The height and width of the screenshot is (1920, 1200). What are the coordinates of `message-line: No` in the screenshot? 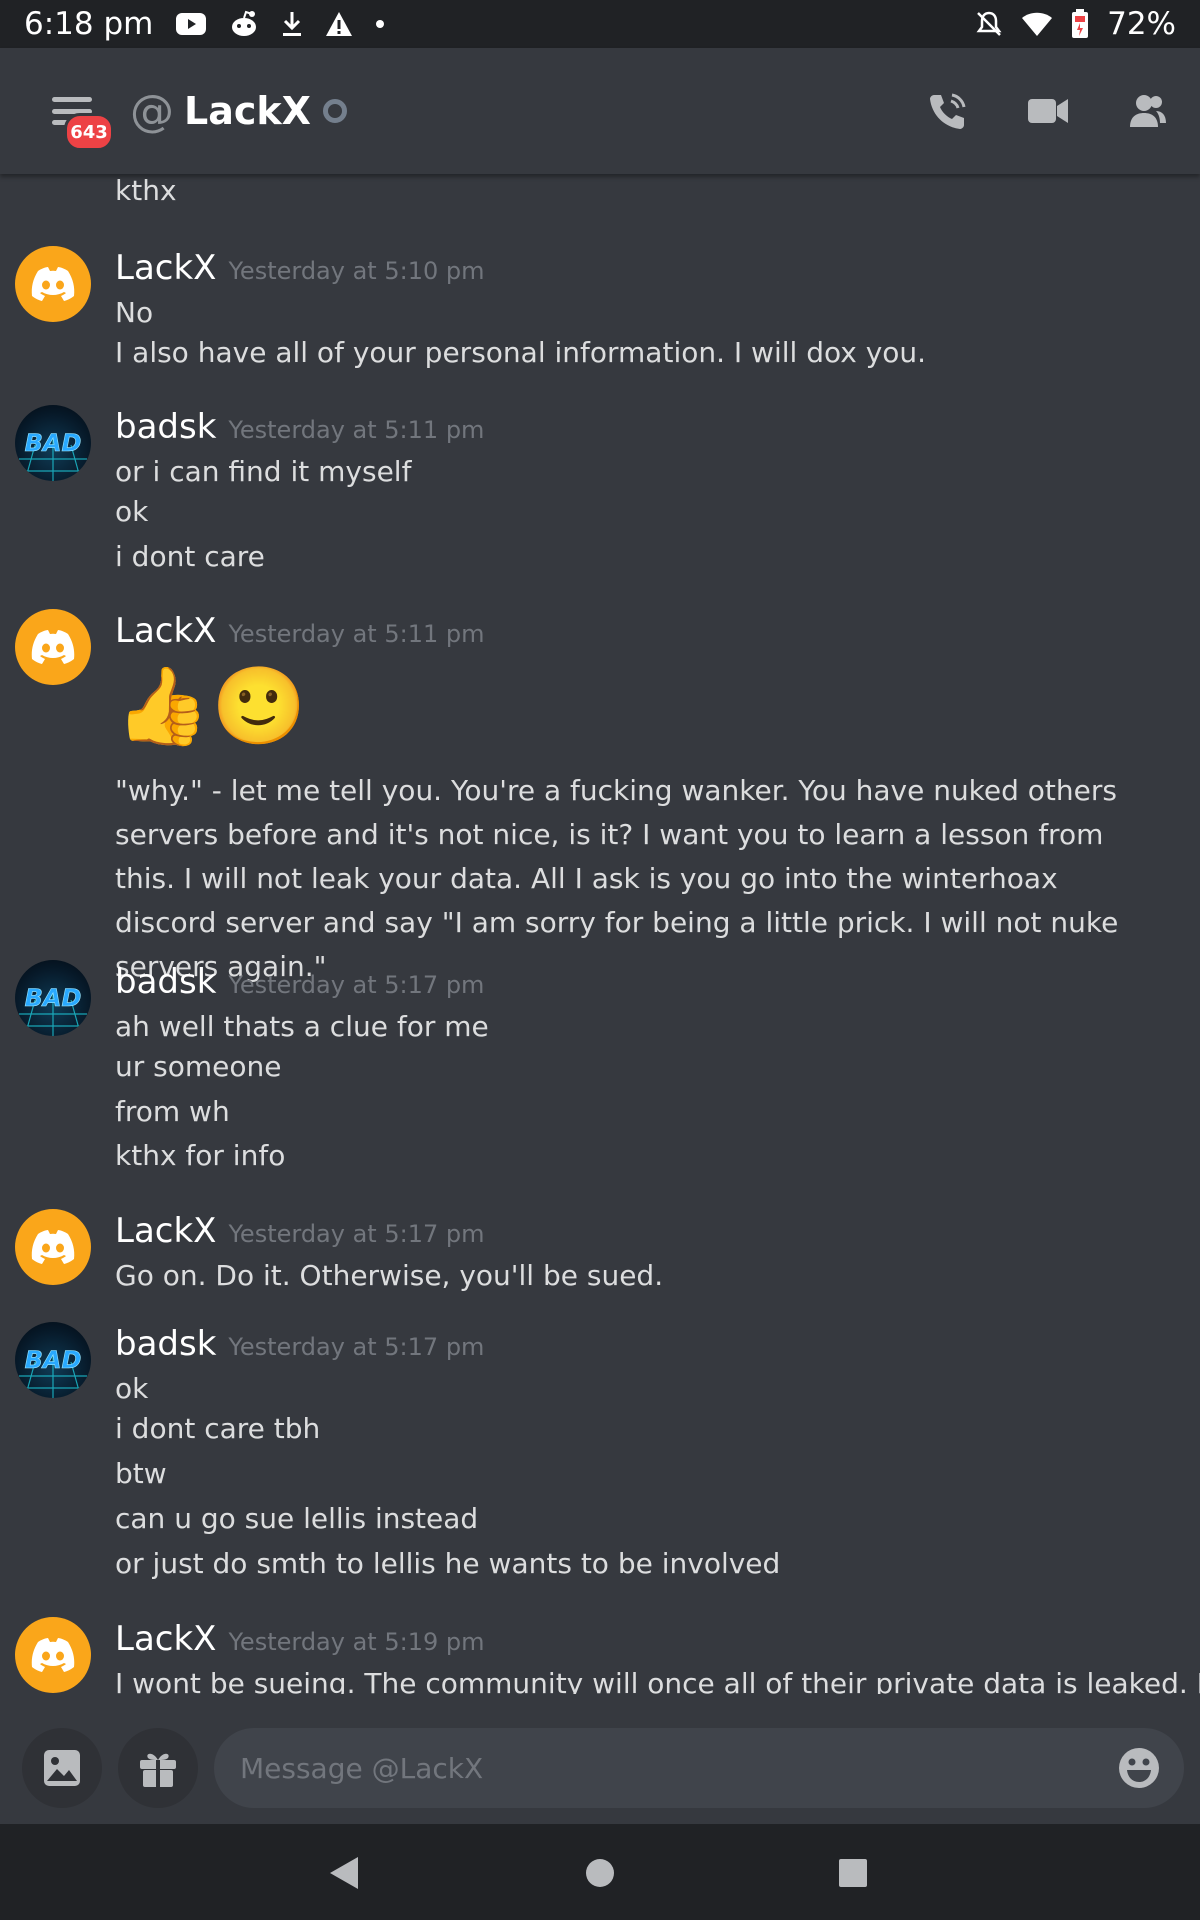 It's located at (134, 312).